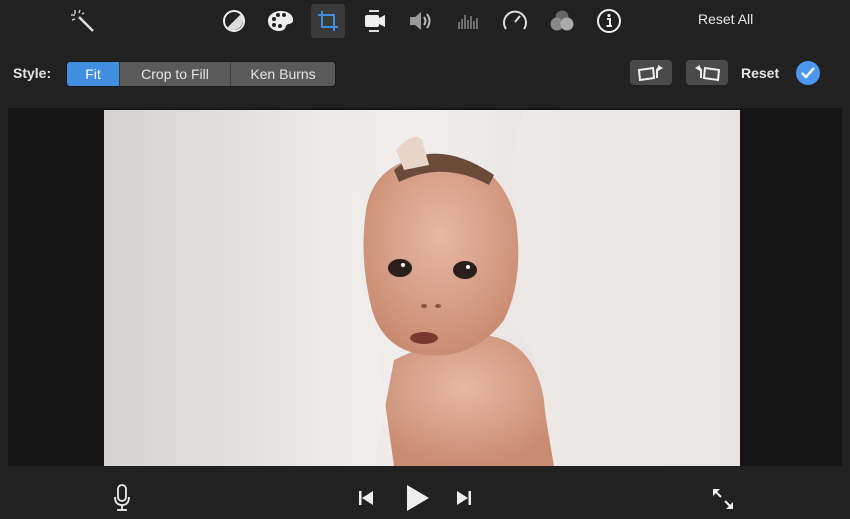 Image resolution: width=850 pixels, height=519 pixels. Describe the element at coordinates (281, 21) in the screenshot. I see `color-correction-icon` at that location.